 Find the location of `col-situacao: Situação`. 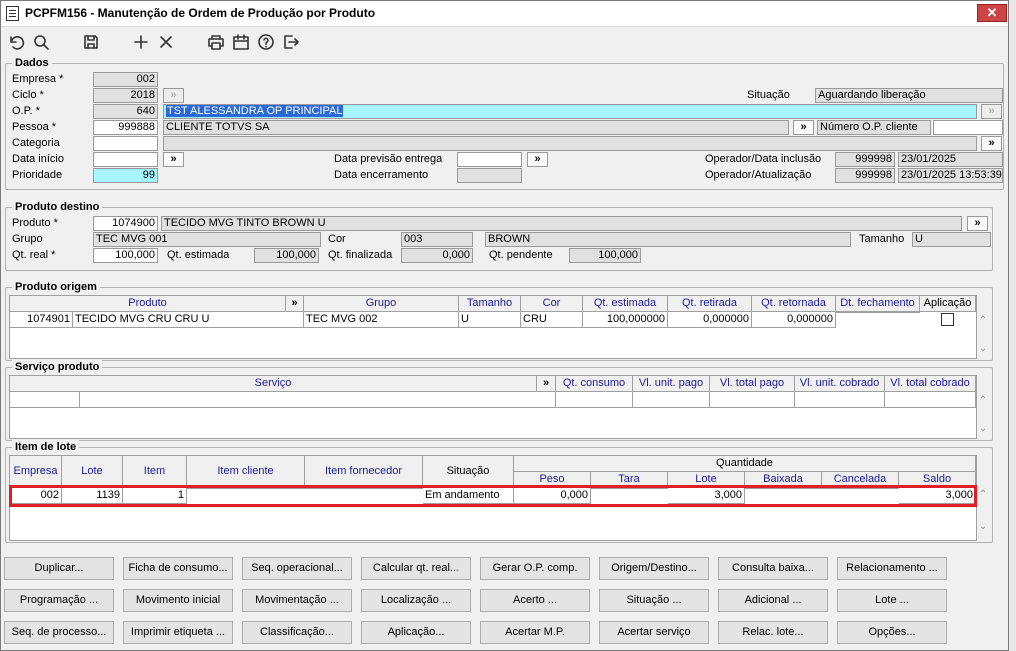

col-situacao: Situação is located at coordinates (468, 471).